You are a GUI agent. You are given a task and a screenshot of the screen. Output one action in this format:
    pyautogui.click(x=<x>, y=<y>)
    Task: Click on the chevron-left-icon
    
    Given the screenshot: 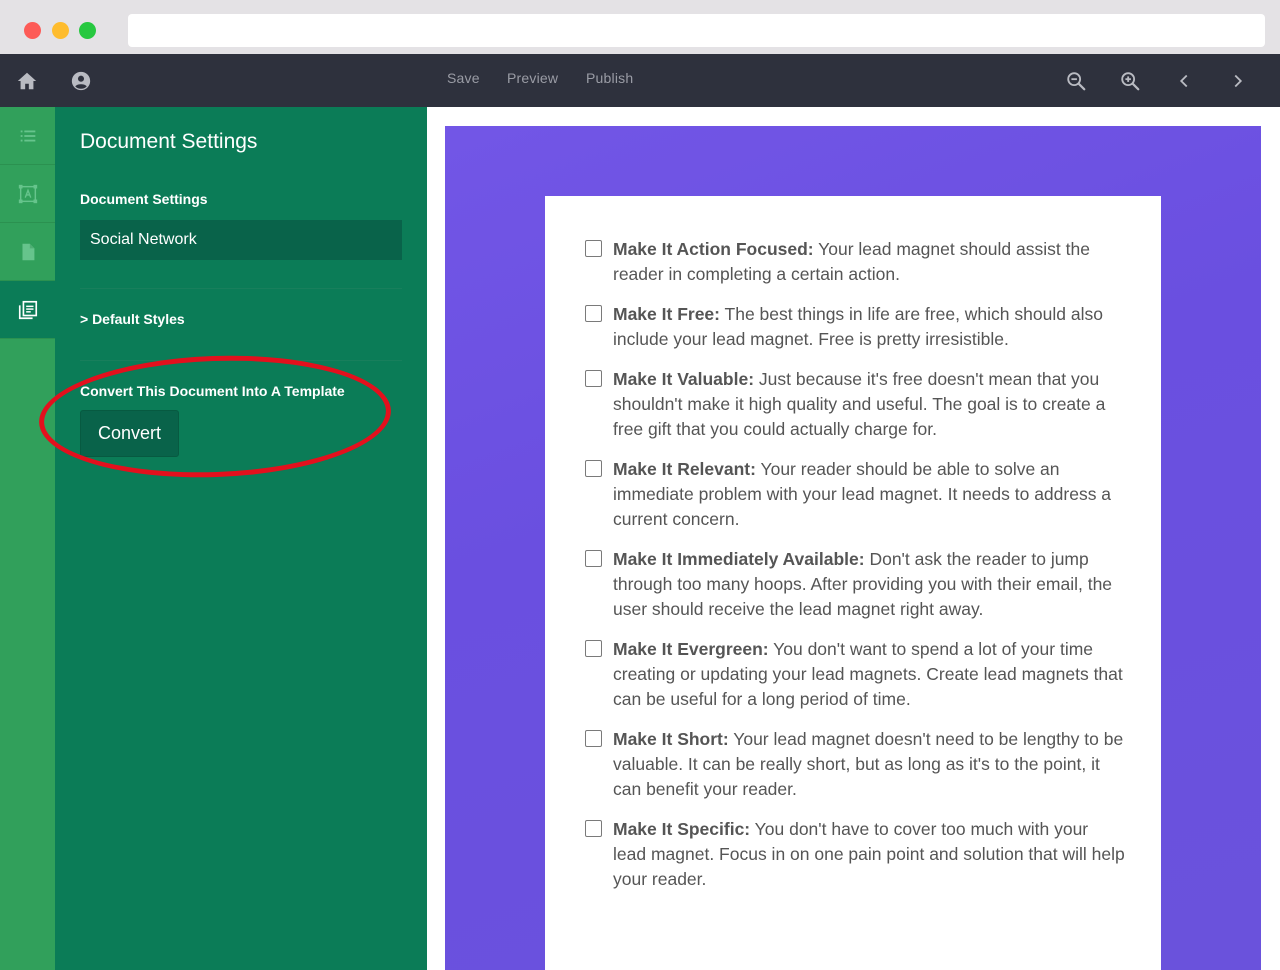 What is the action you would take?
    pyautogui.click(x=1184, y=81)
    